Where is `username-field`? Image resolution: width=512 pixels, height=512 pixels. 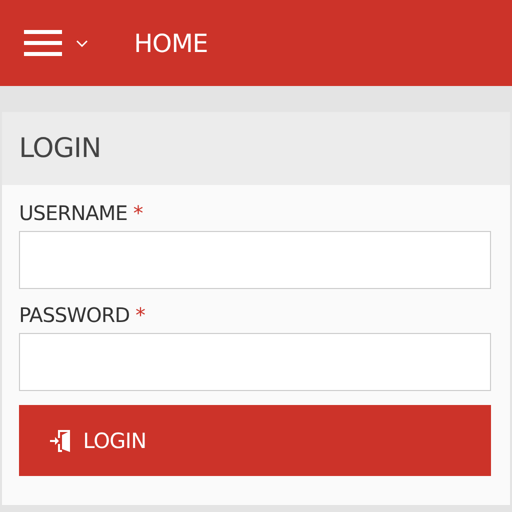 username-field is located at coordinates (255, 260).